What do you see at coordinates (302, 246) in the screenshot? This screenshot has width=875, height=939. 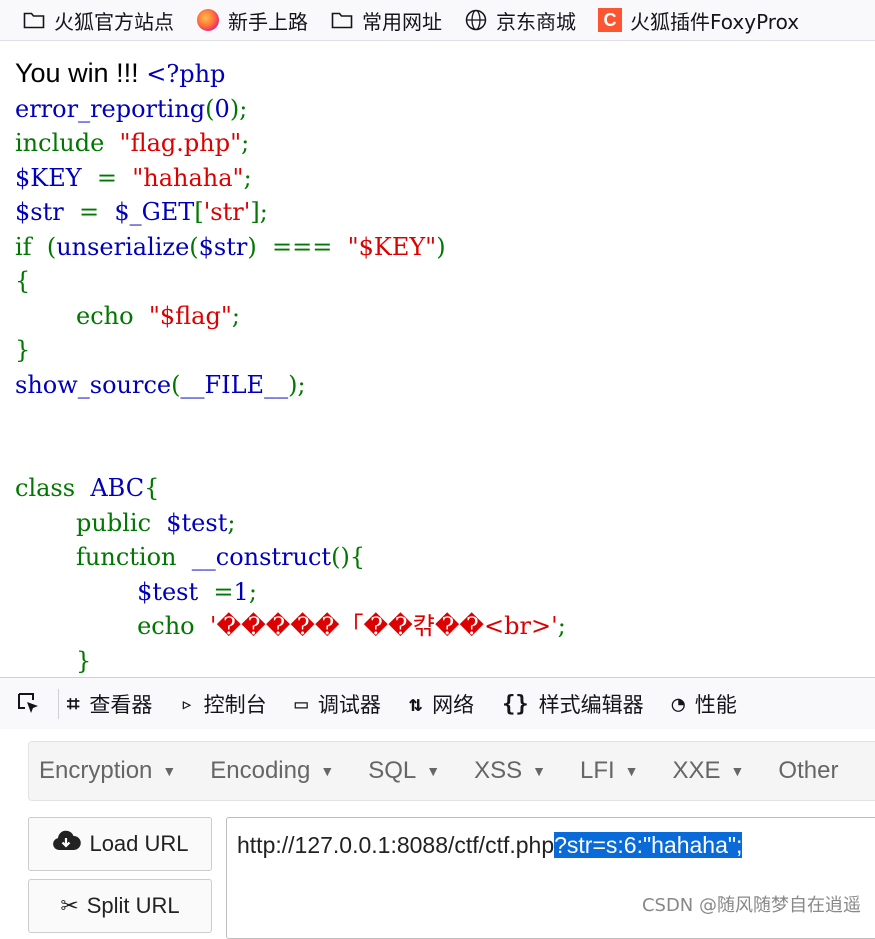 I see `code-token: ===` at bounding box center [302, 246].